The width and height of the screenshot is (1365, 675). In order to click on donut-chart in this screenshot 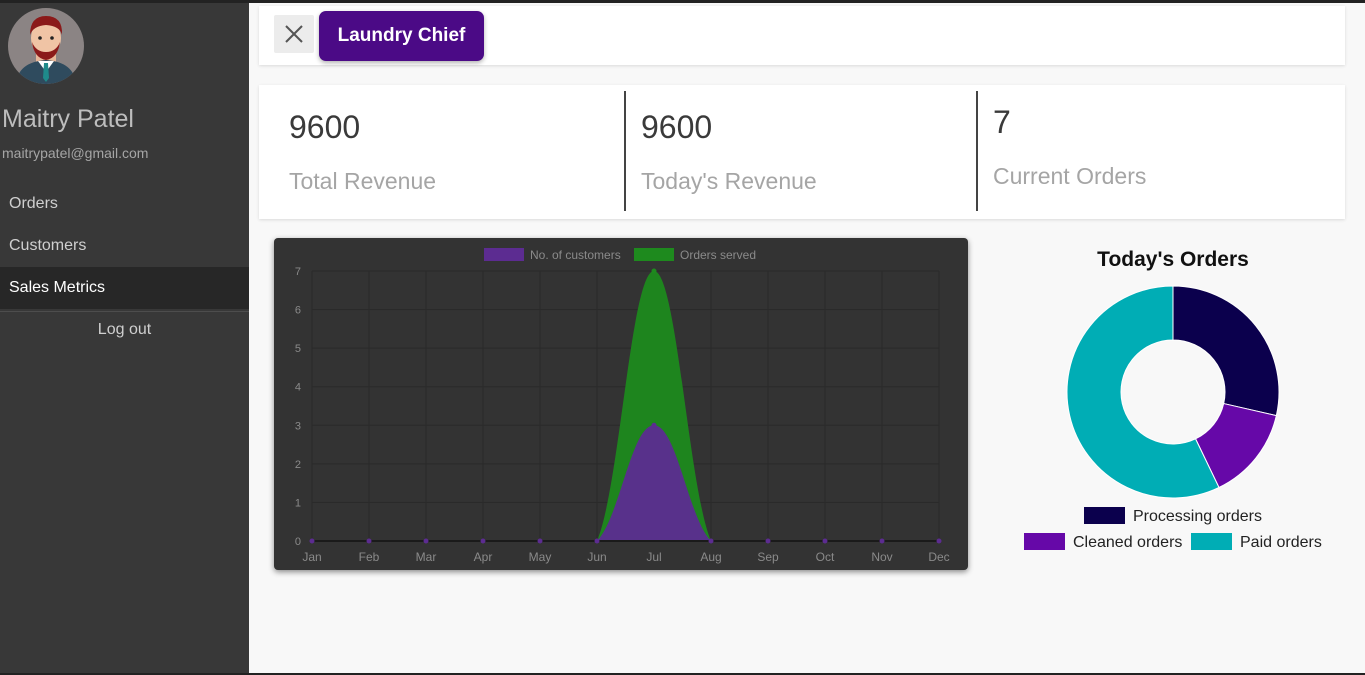, I will do `click(1173, 392)`.